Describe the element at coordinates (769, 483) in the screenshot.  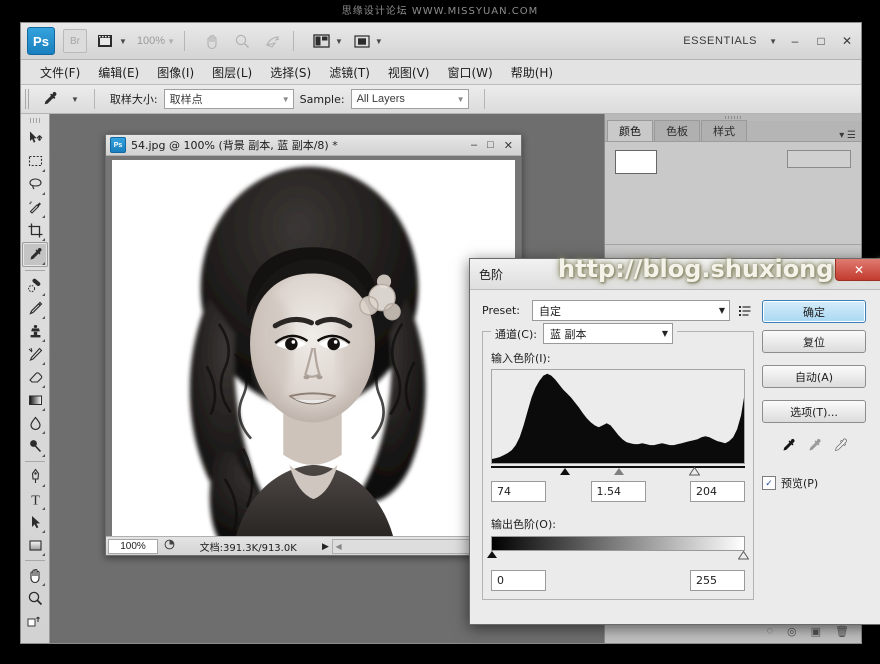
I see `preview-checkbox: ✓` at that location.